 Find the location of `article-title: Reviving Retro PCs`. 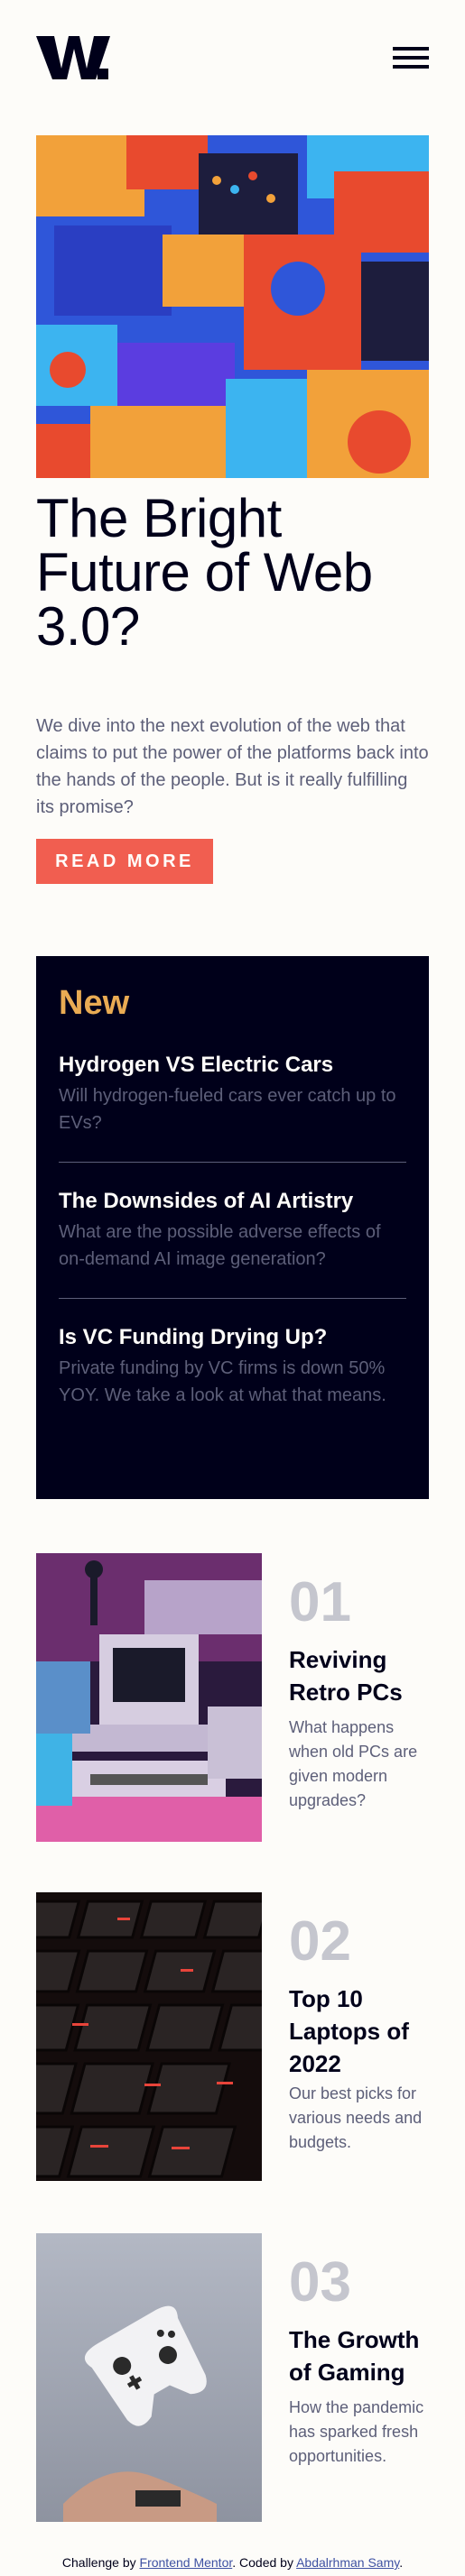

article-title: Reviving Retro PCs is located at coordinates (359, 1676).